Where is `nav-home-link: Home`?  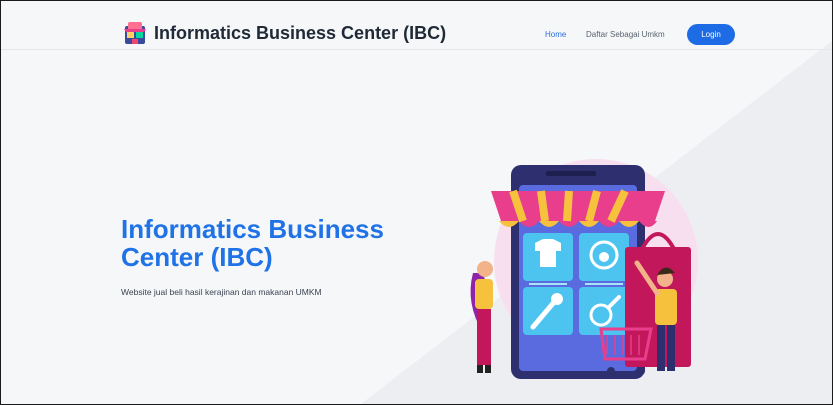 nav-home-link: Home is located at coordinates (555, 34).